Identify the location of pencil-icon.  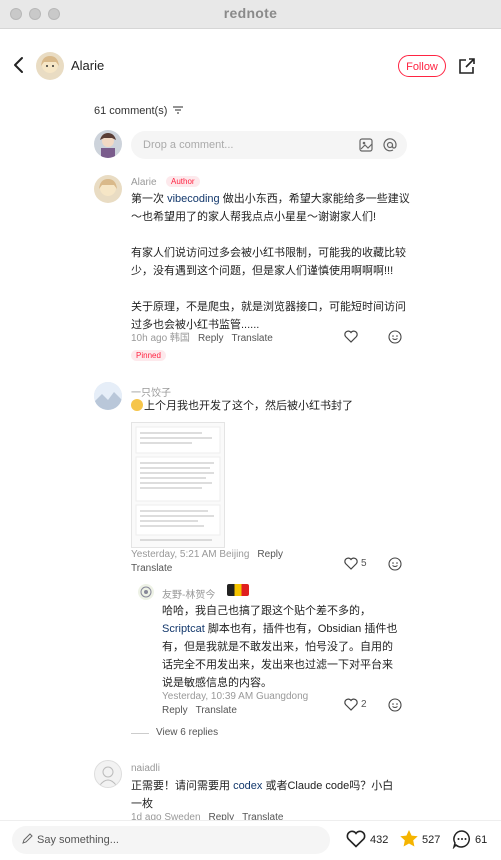
(27, 838).